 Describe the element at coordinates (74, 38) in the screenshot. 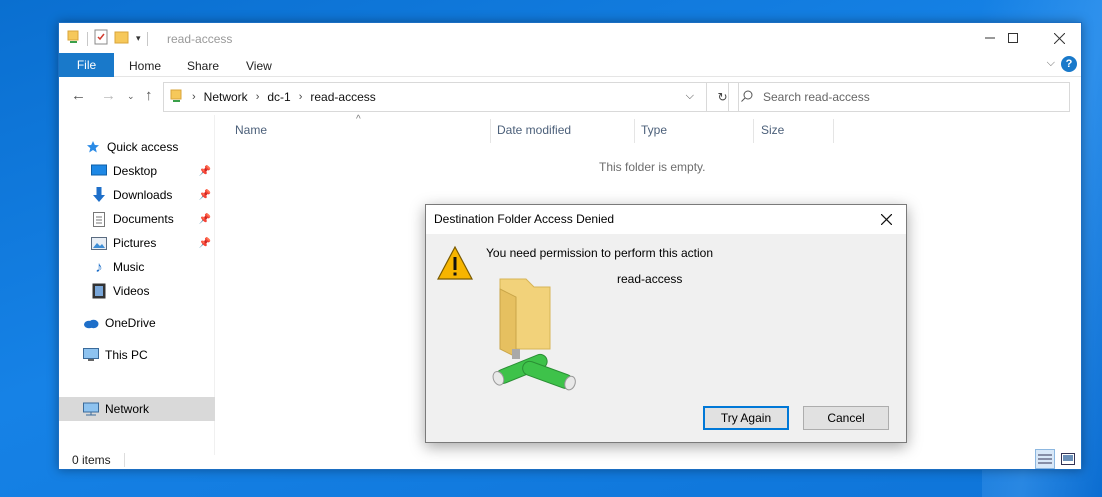

I see `folder-pin-icon` at that location.